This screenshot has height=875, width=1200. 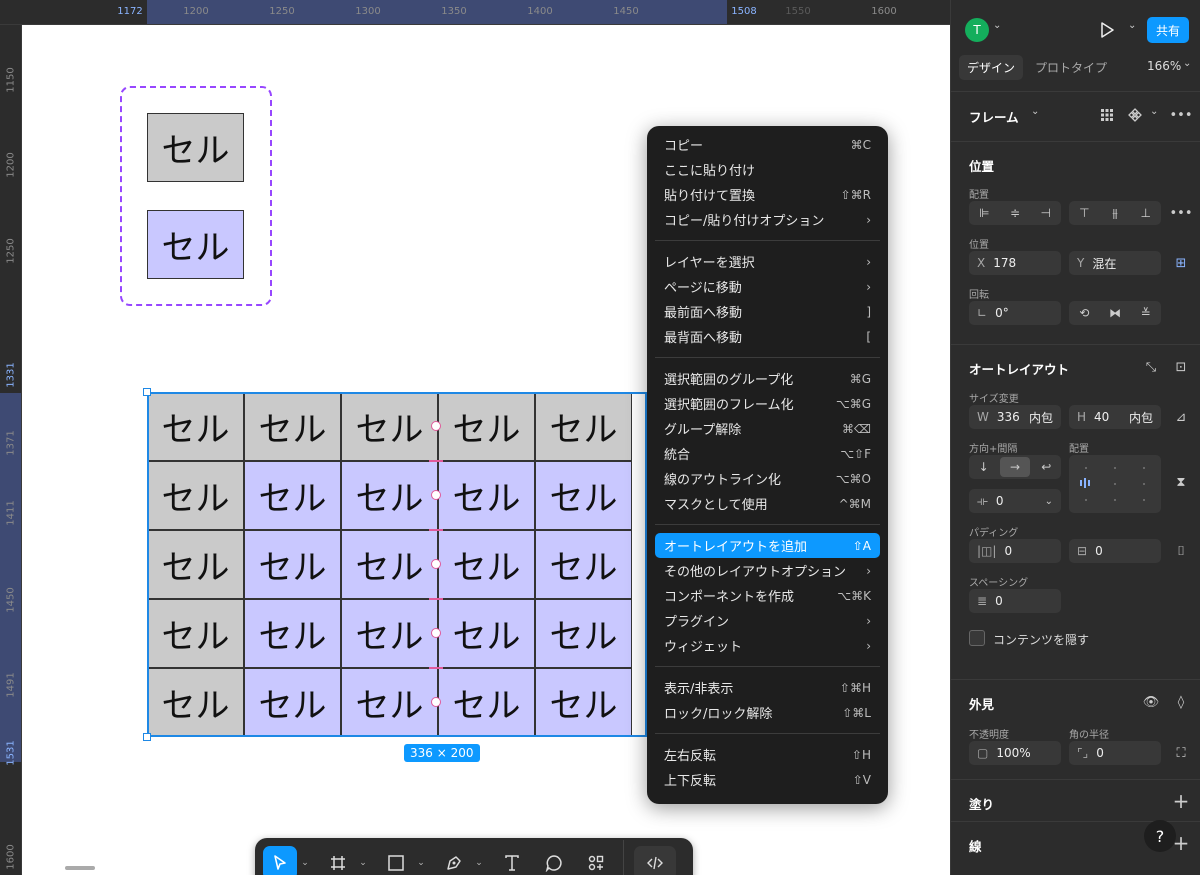 I want to click on y-field: Y 混在, so click(x=1115, y=263).